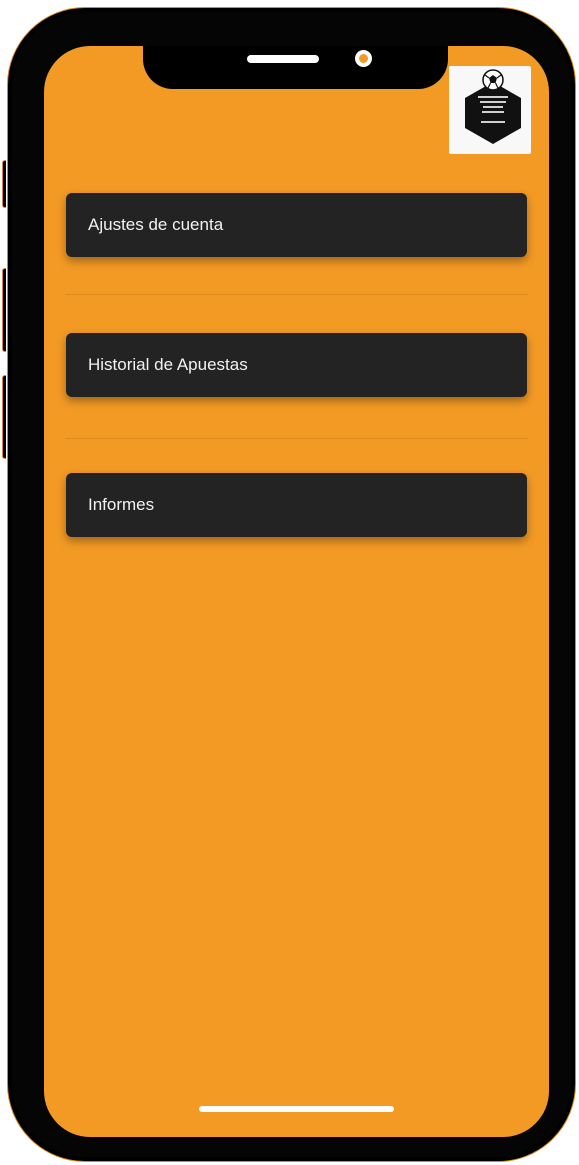 The height and width of the screenshot is (1165, 579). Describe the element at coordinates (156, 224) in the screenshot. I see `menu-item-label: Ajustes de cuenta` at that location.